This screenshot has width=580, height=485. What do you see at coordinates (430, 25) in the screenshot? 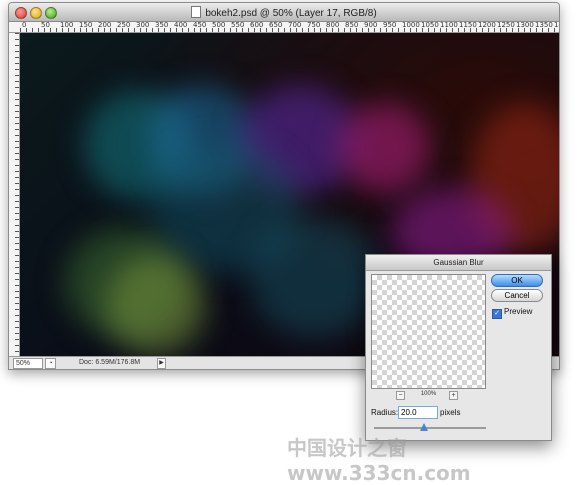
I see `ruler-tick-label: 1050` at bounding box center [430, 25].